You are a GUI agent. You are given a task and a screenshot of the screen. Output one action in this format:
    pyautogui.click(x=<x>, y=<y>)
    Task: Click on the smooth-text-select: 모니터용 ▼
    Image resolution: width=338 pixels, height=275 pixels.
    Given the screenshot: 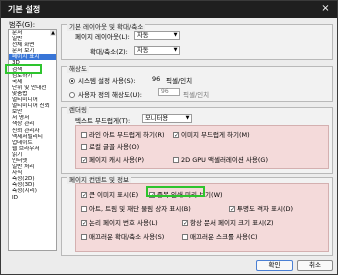 What is the action you would take?
    pyautogui.click(x=167, y=118)
    